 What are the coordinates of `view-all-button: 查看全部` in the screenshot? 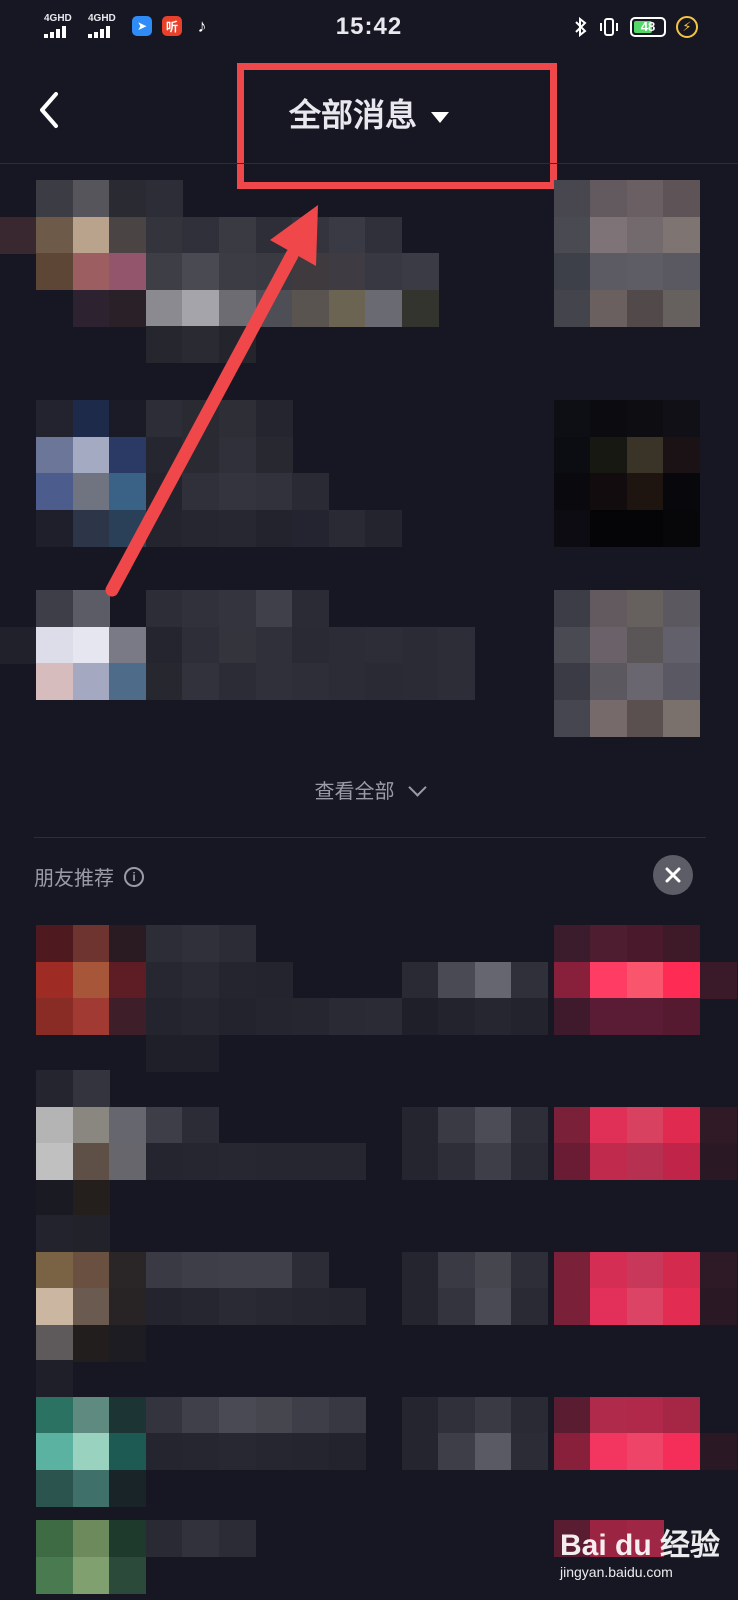 It's located at (369, 789).